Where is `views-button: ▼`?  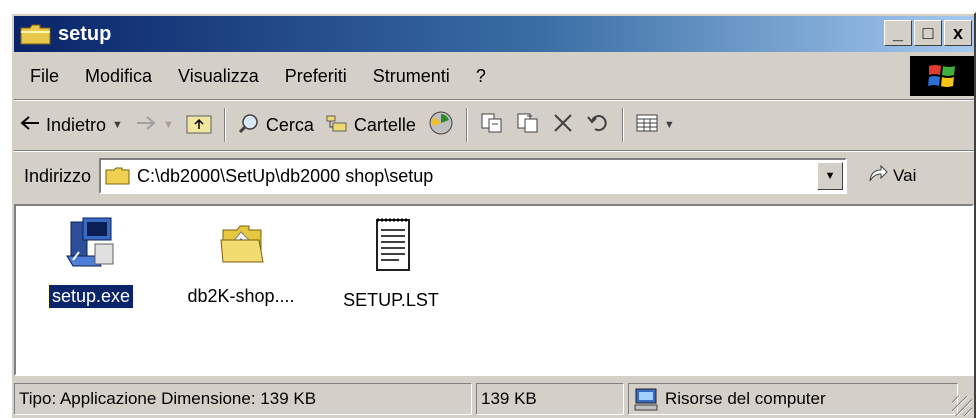 views-button: ▼ is located at coordinates (655, 125).